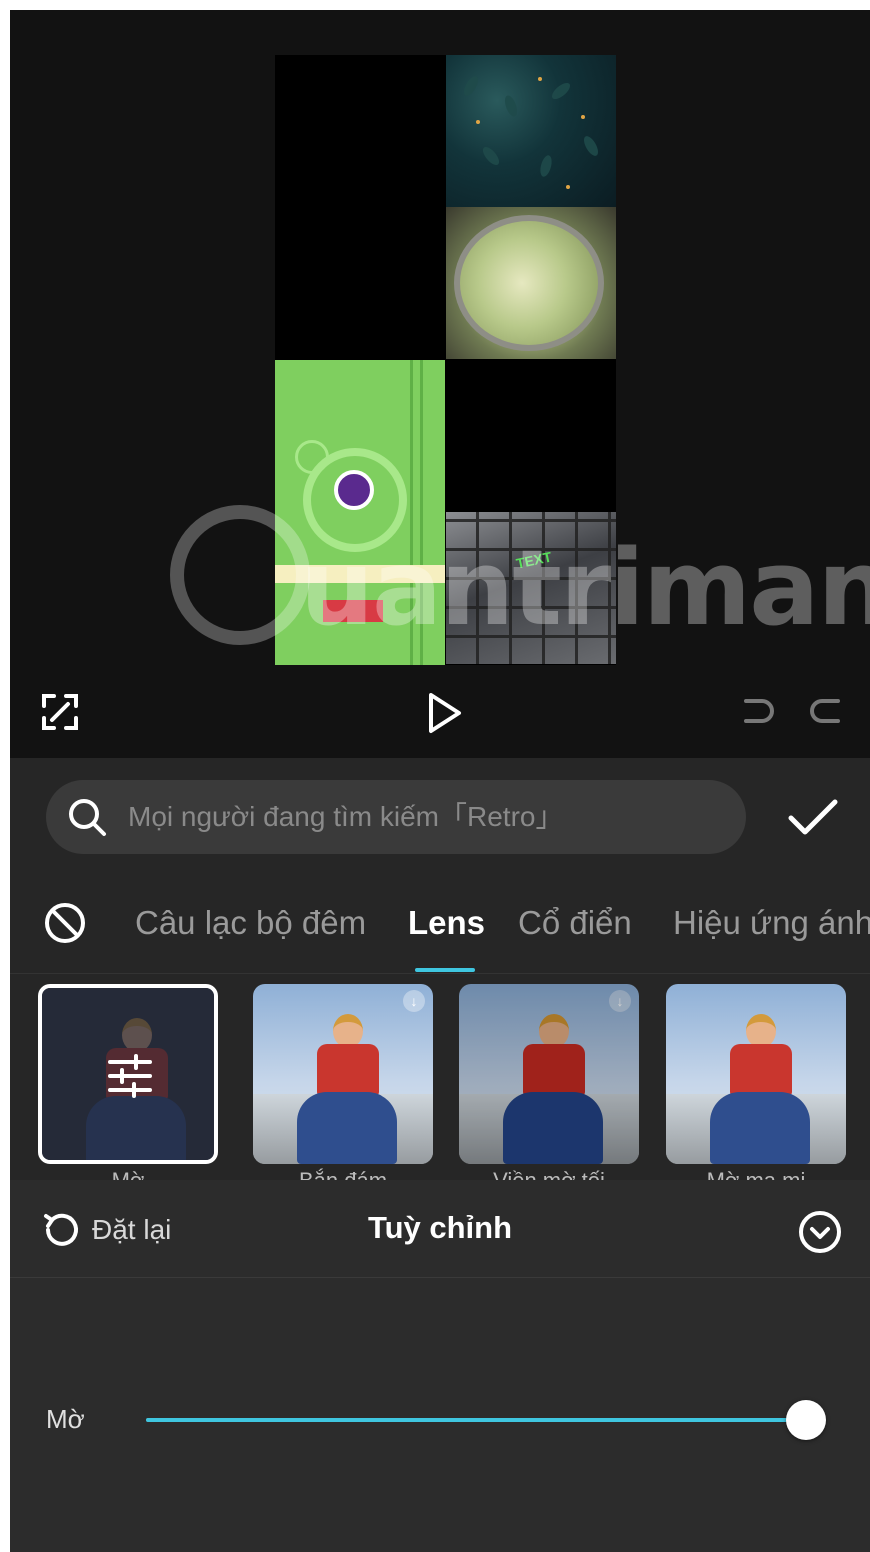 This screenshot has width=870, height=1552. I want to click on check-icon, so click(813, 817).